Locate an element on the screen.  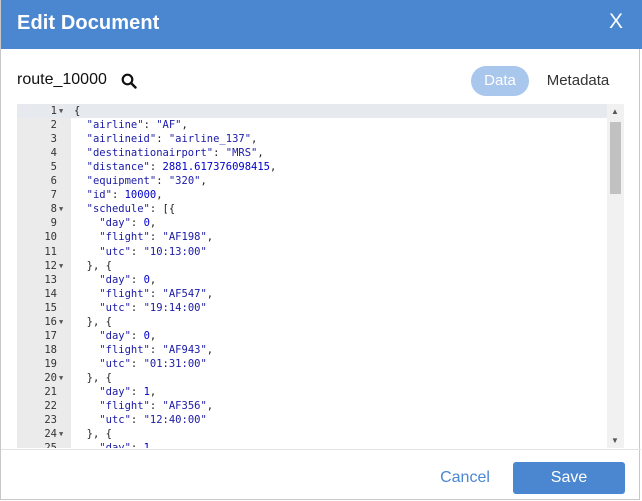
line-number: 13 is located at coordinates (50, 279).